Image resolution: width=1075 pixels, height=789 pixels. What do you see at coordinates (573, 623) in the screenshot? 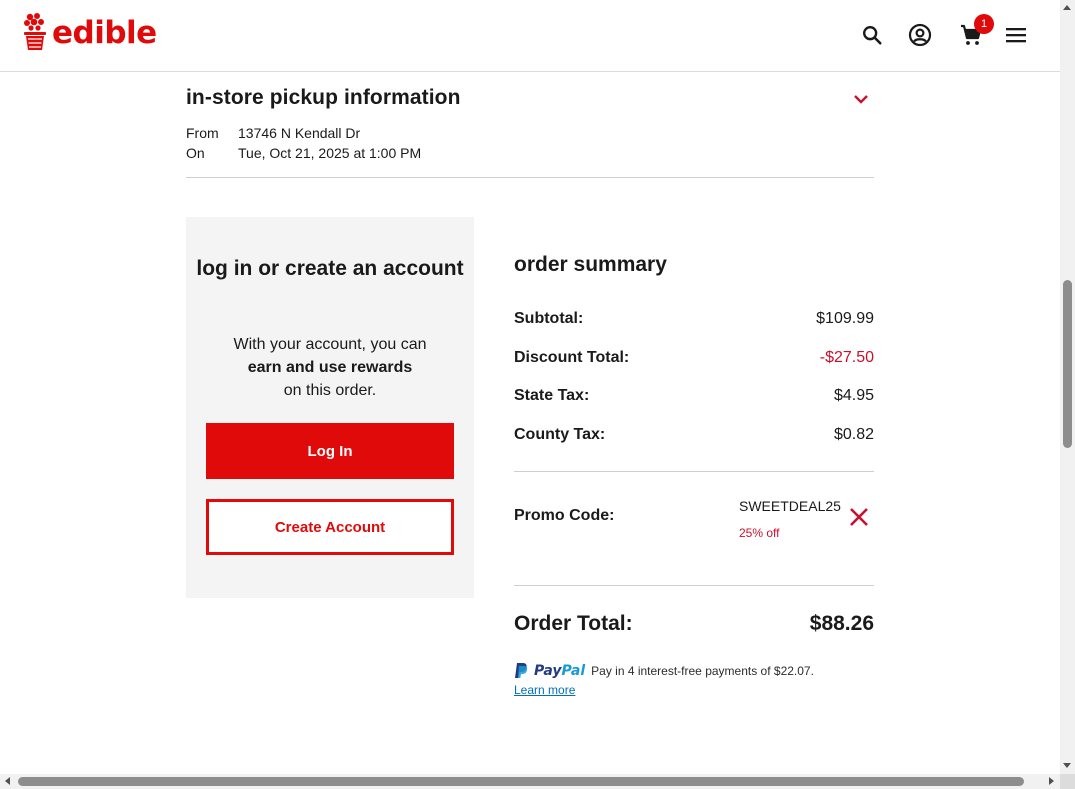
I see `order-total-label: Order Total:` at bounding box center [573, 623].